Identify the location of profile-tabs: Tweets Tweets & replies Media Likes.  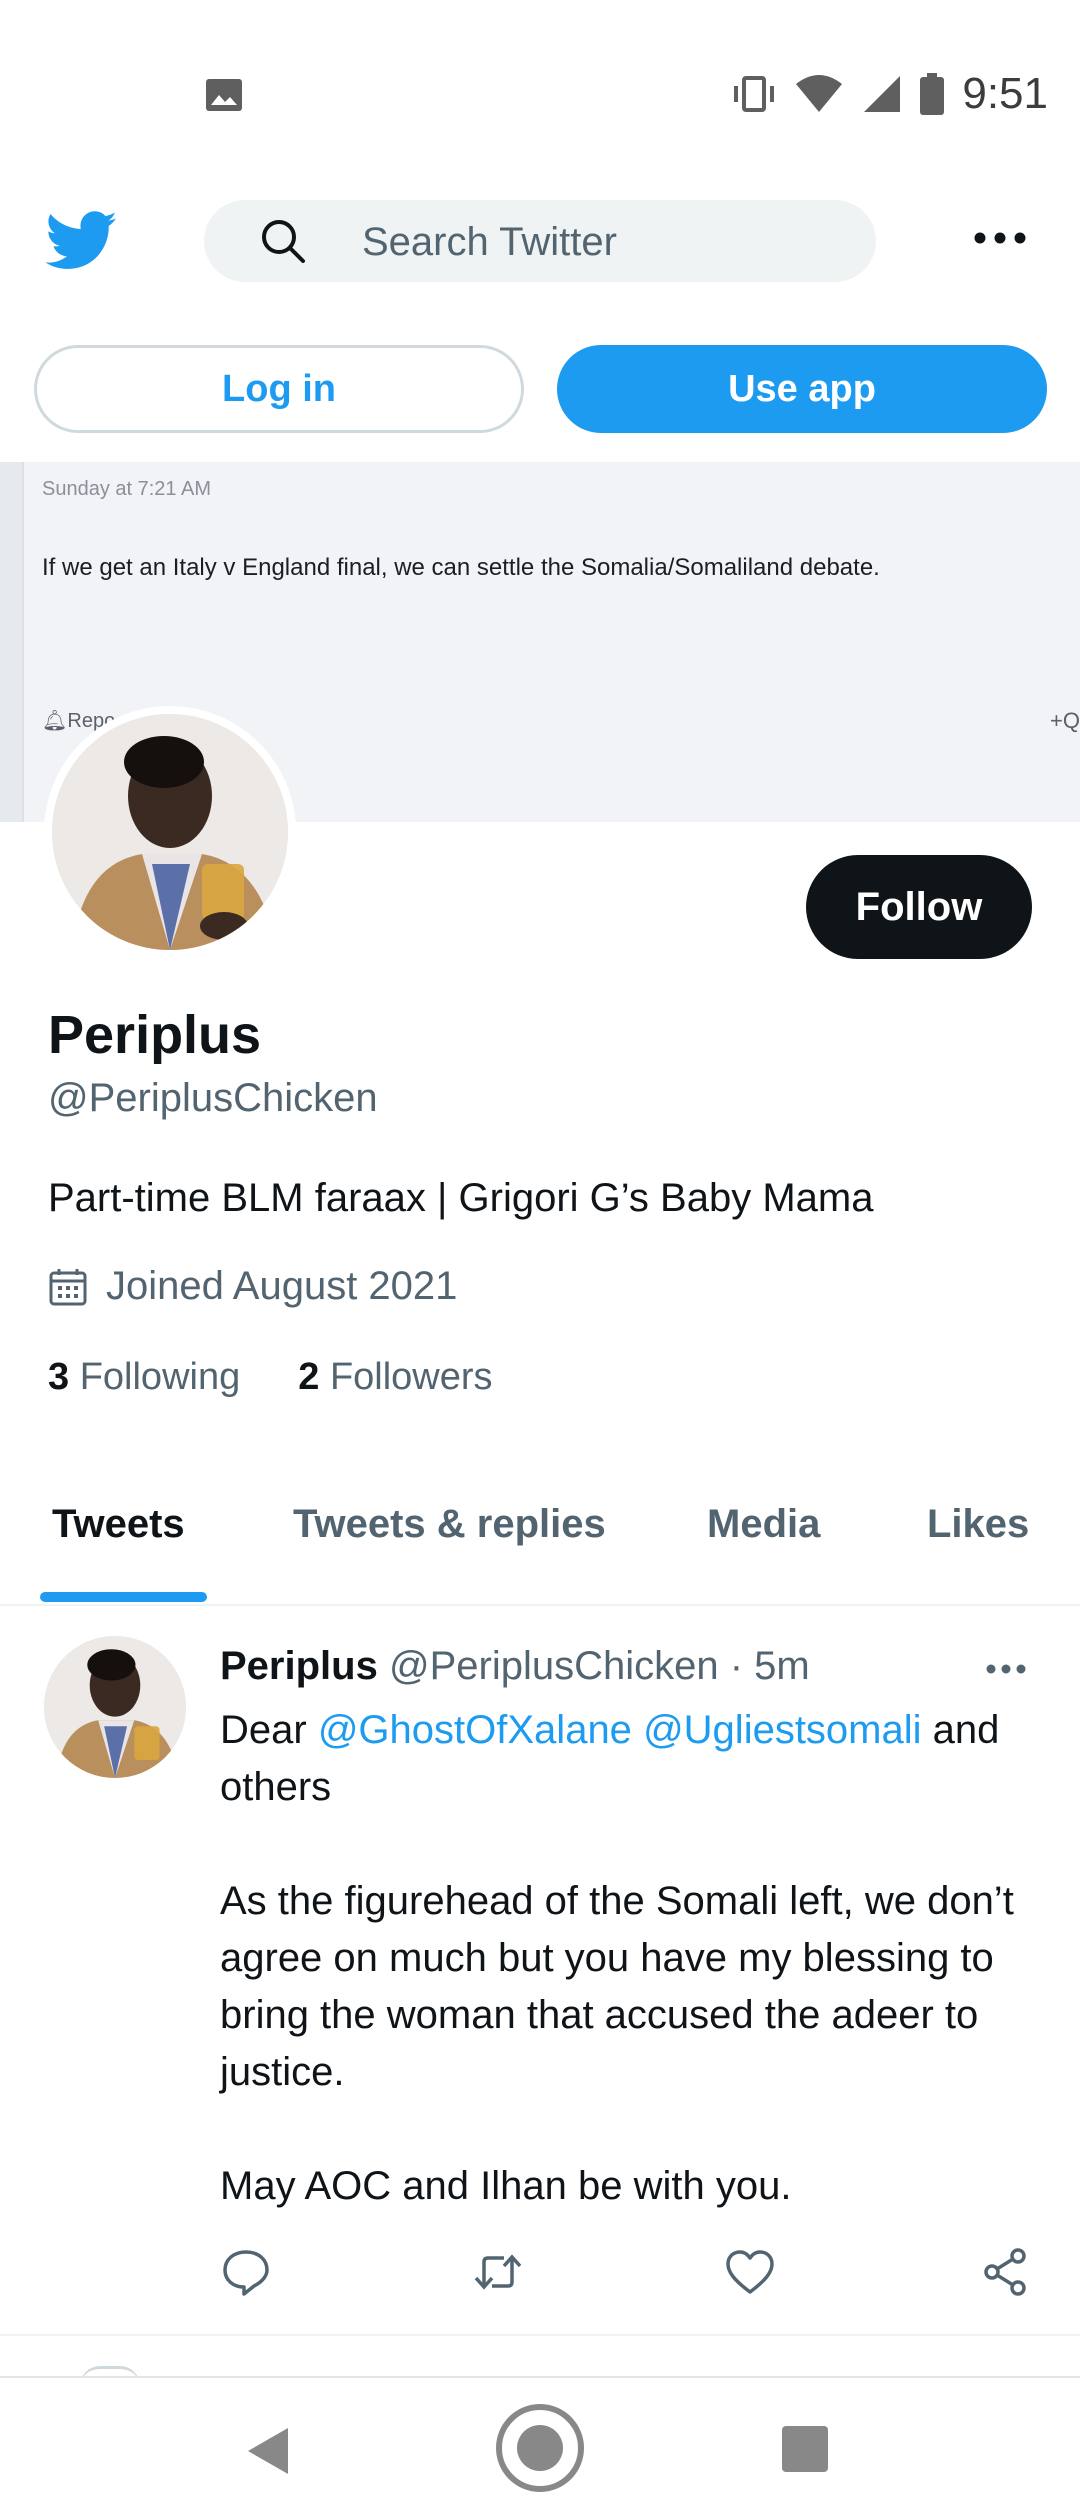
(540, 1538).